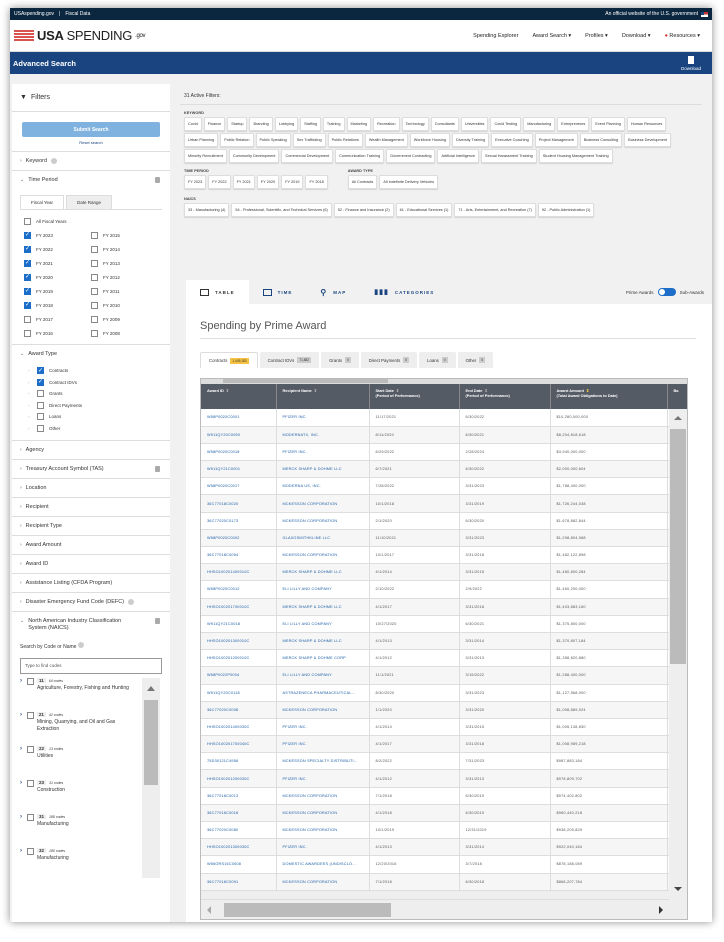 Image resolution: width=724 pixels, height=942 pixels. Describe the element at coordinates (239, 847) in the screenshot. I see `award-id-link: HHSO100201300030C` at that location.